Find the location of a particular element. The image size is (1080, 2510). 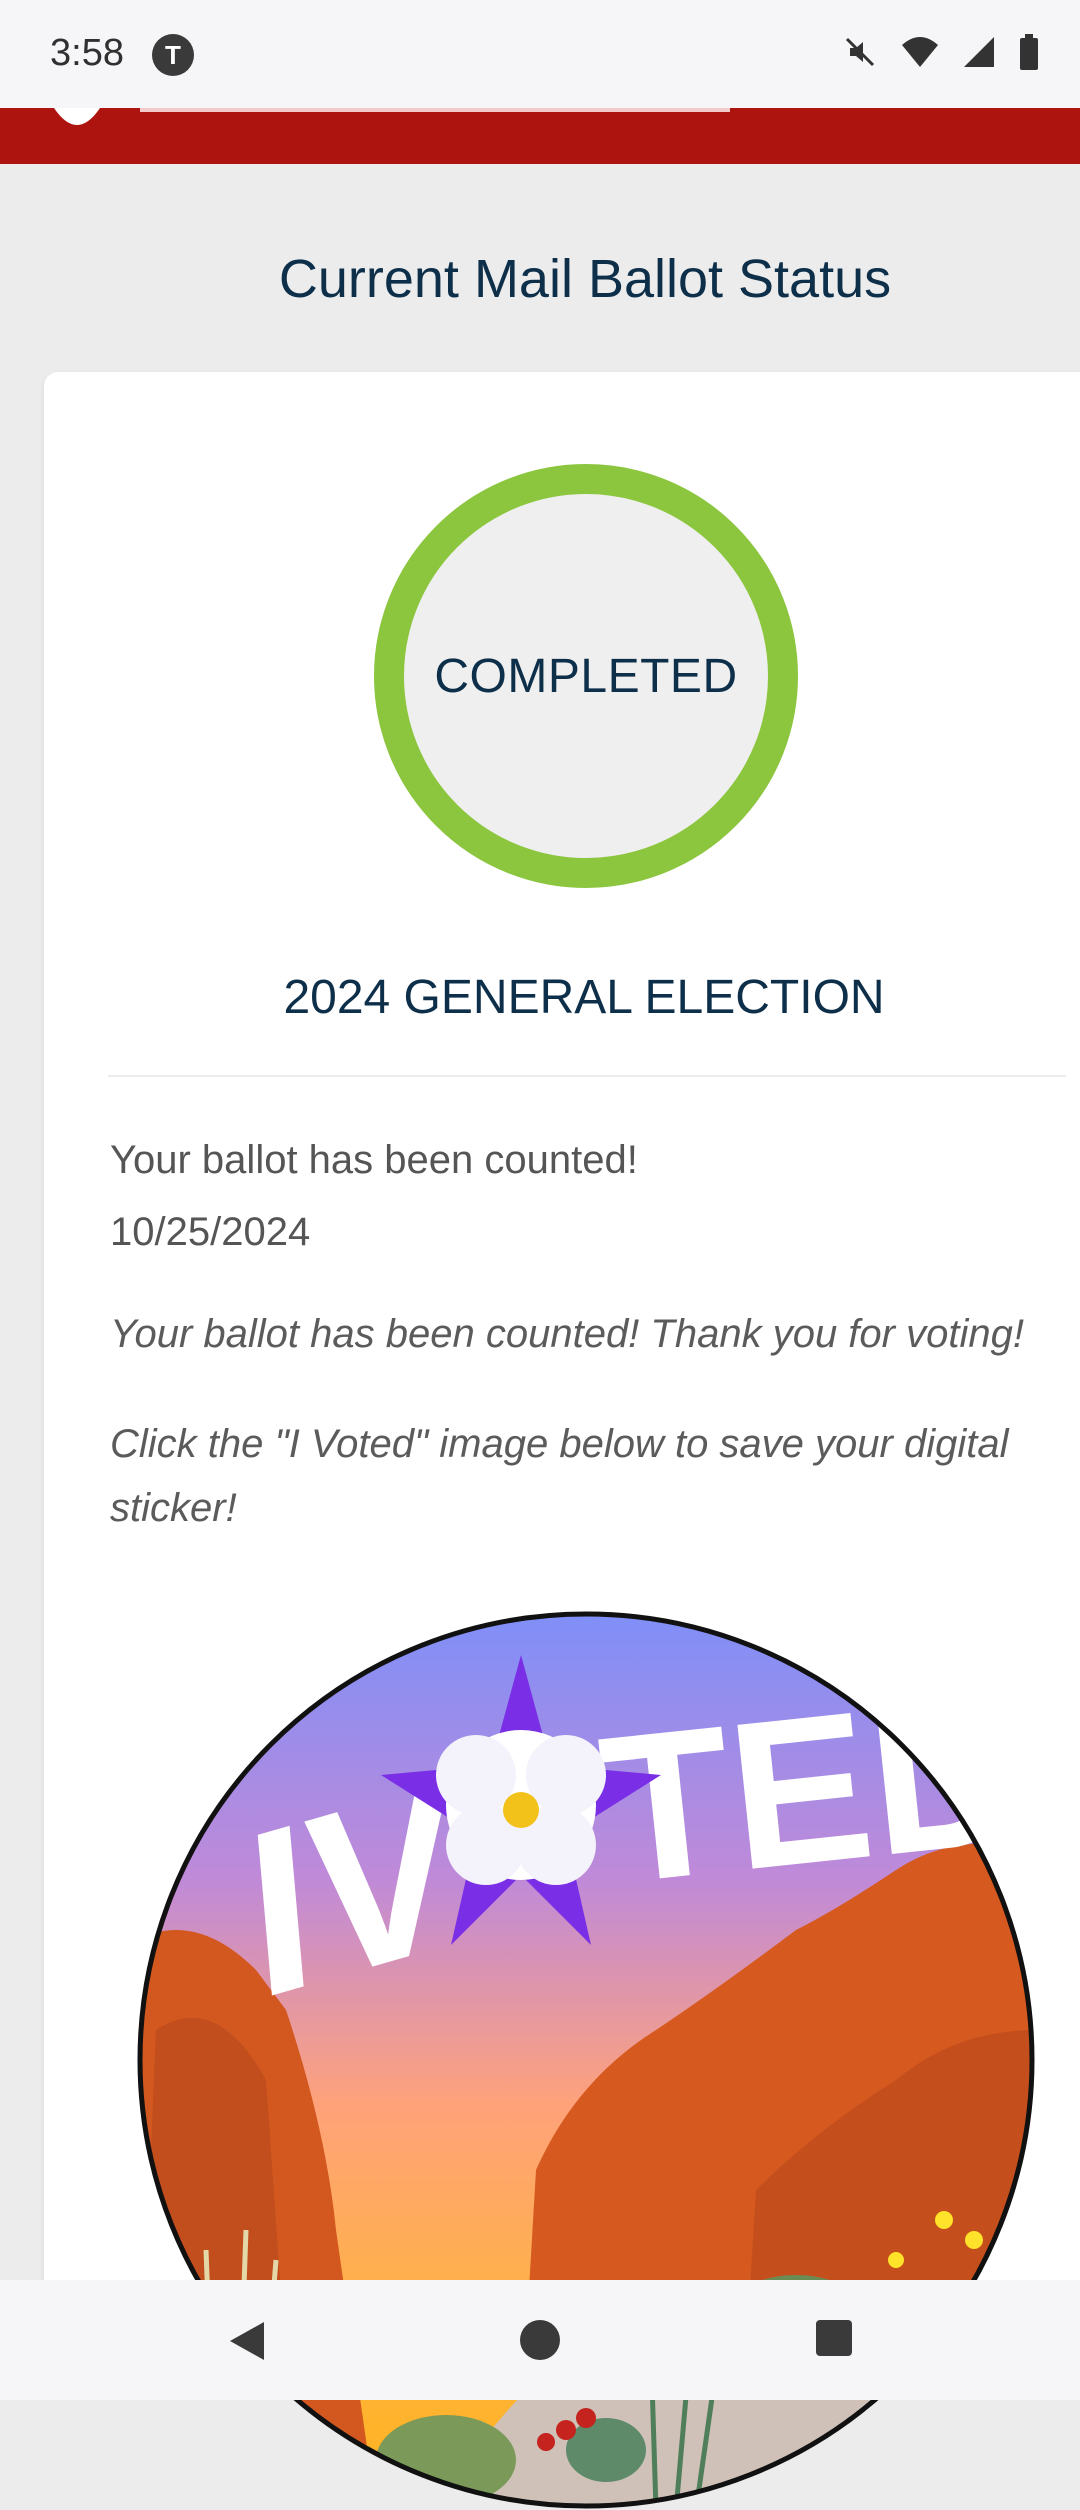

divider is located at coordinates (587, 1076).